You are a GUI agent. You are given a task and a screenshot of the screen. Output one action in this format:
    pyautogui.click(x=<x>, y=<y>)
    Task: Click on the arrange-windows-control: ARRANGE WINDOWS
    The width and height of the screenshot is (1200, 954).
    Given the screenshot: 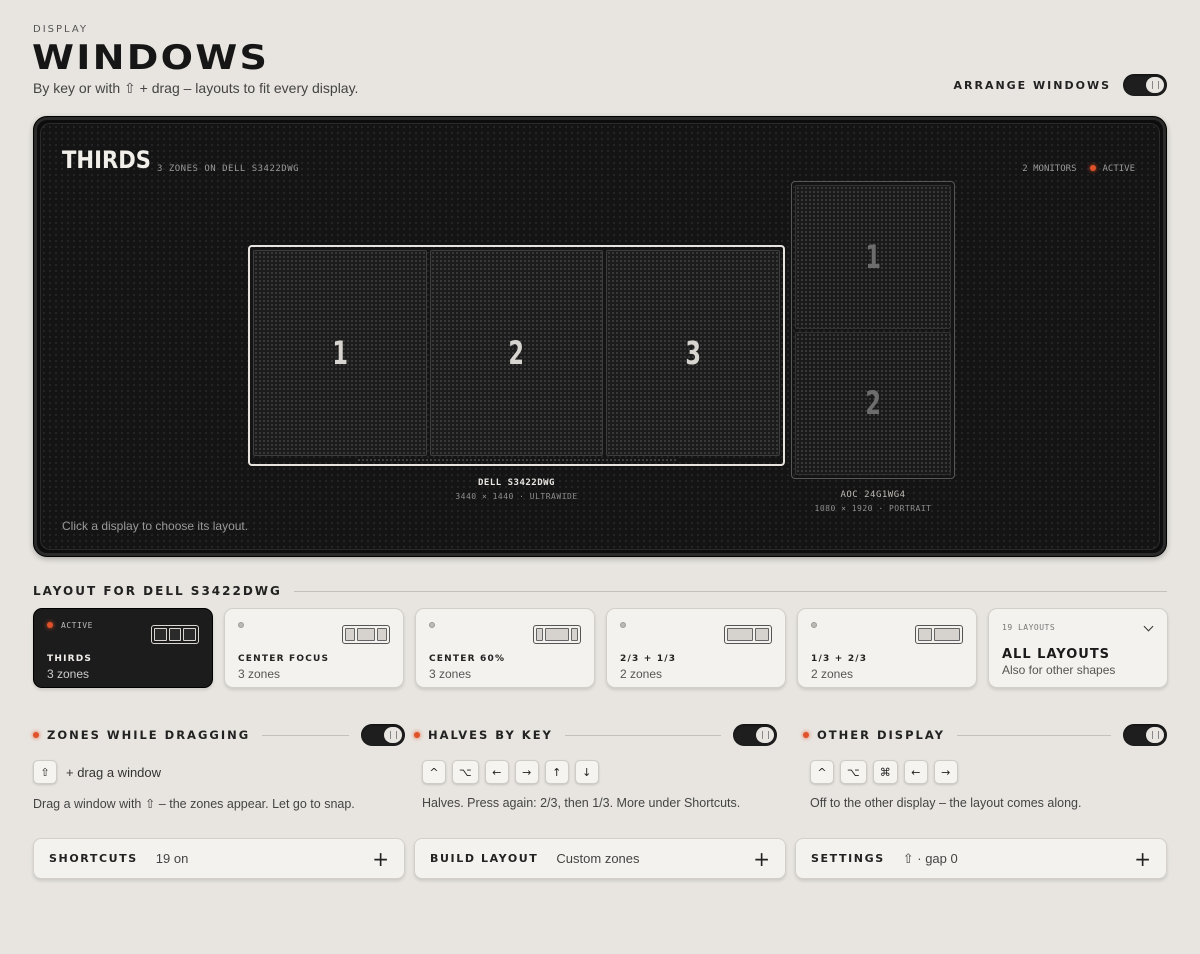 What is the action you would take?
    pyautogui.click(x=1060, y=85)
    